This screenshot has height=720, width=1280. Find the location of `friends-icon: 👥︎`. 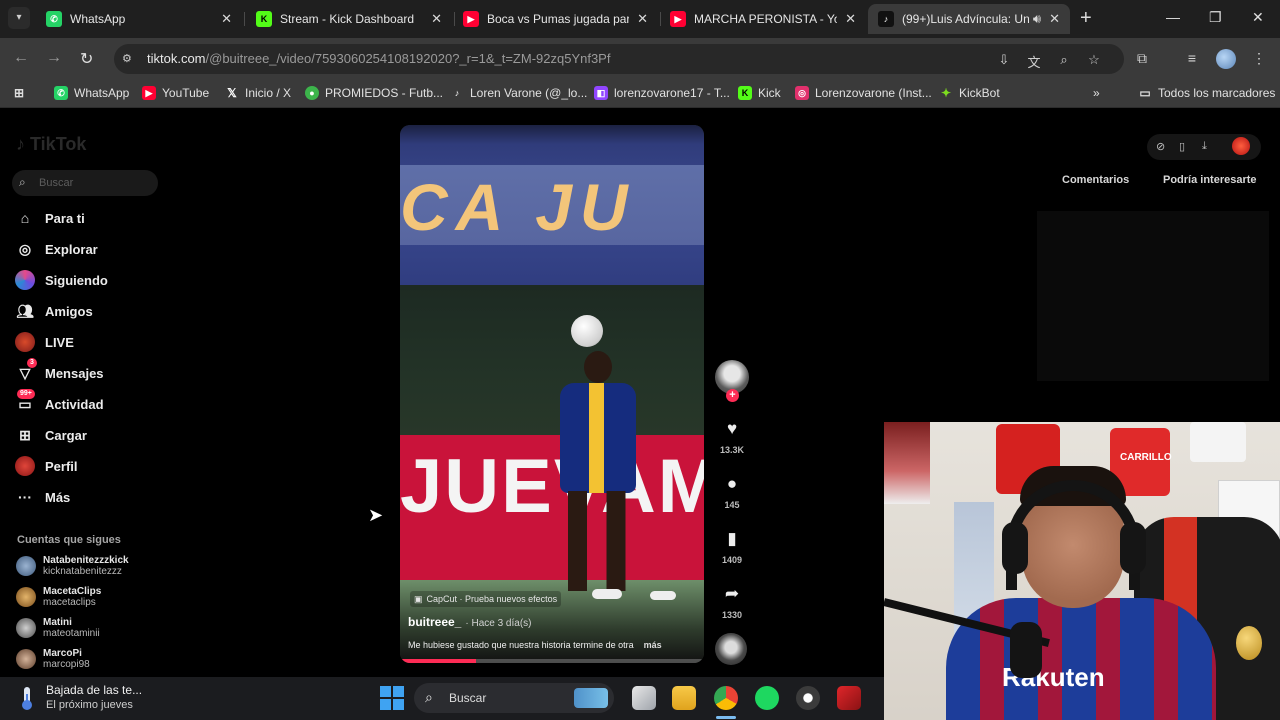

friends-icon: 👥︎ is located at coordinates (25, 310).